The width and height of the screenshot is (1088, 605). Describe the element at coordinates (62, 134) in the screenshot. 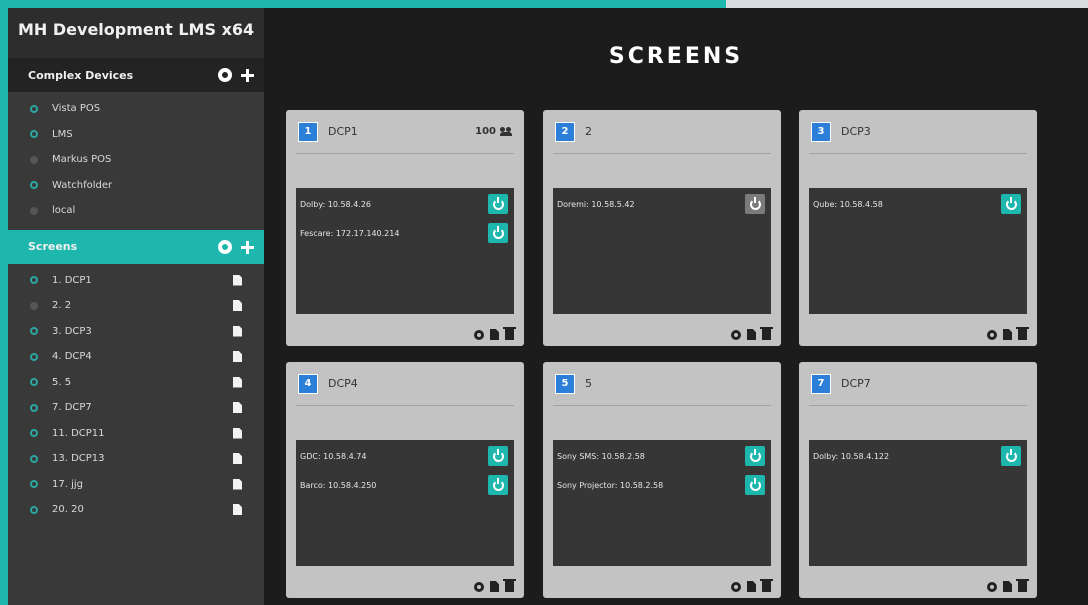

I see `sidebar-device-label: LMS` at that location.